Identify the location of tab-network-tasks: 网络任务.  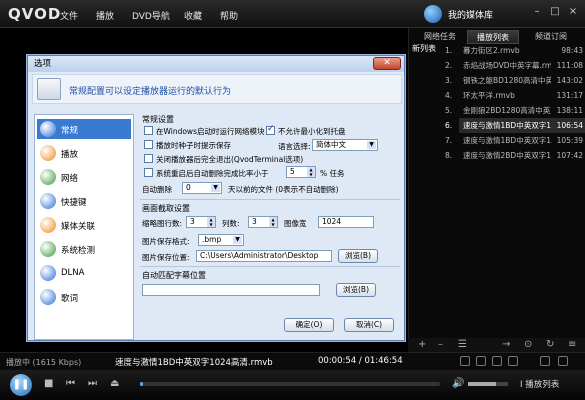
(440, 37).